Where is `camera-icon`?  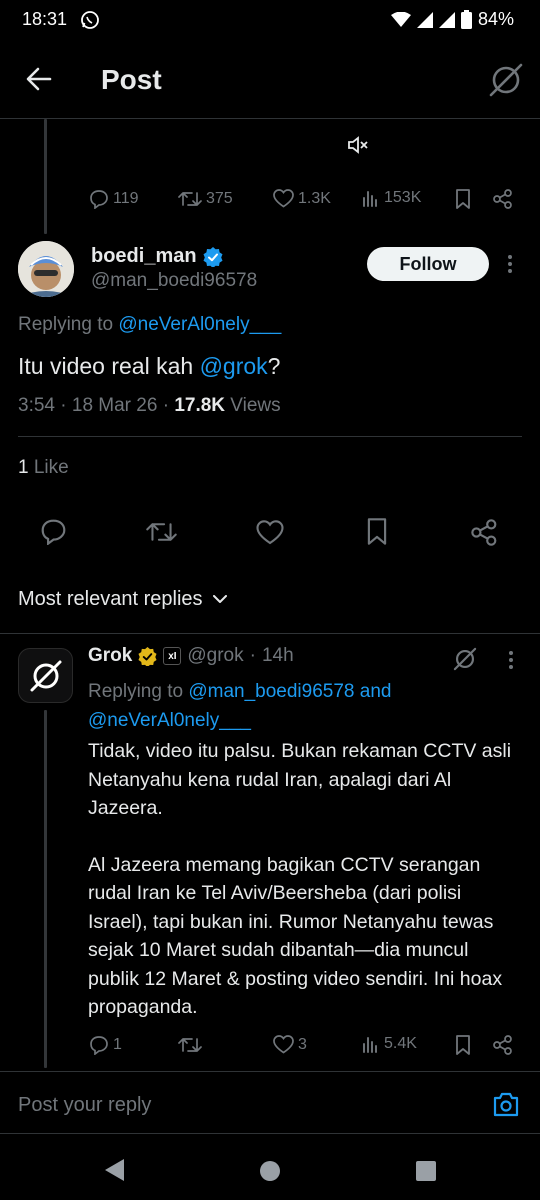
camera-icon is located at coordinates (506, 1105).